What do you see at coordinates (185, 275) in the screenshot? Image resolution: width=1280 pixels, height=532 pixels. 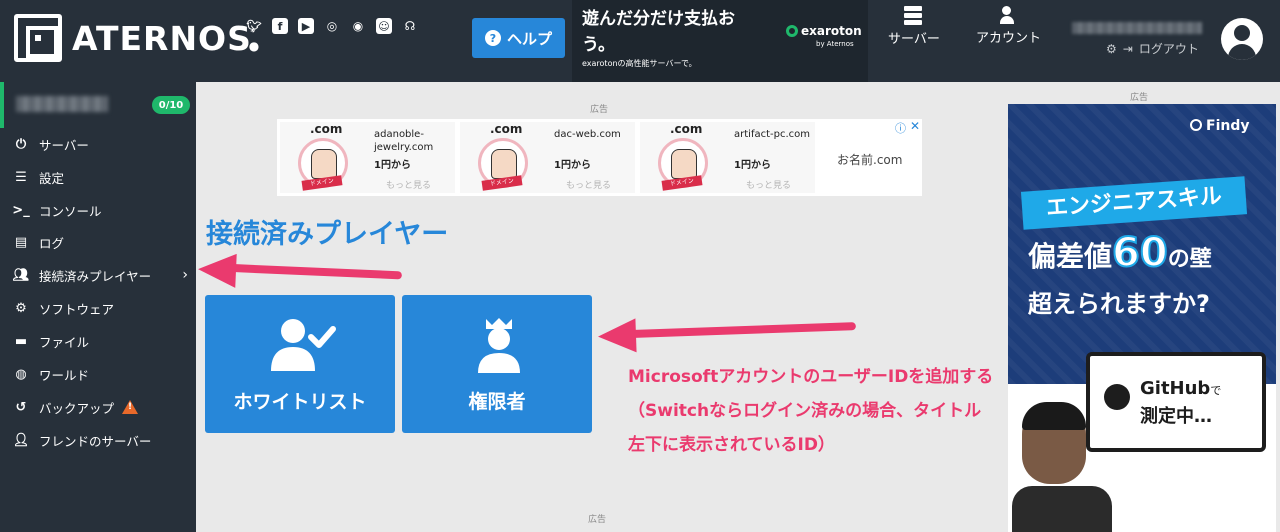 I see `chevron-right-icon: ›` at bounding box center [185, 275].